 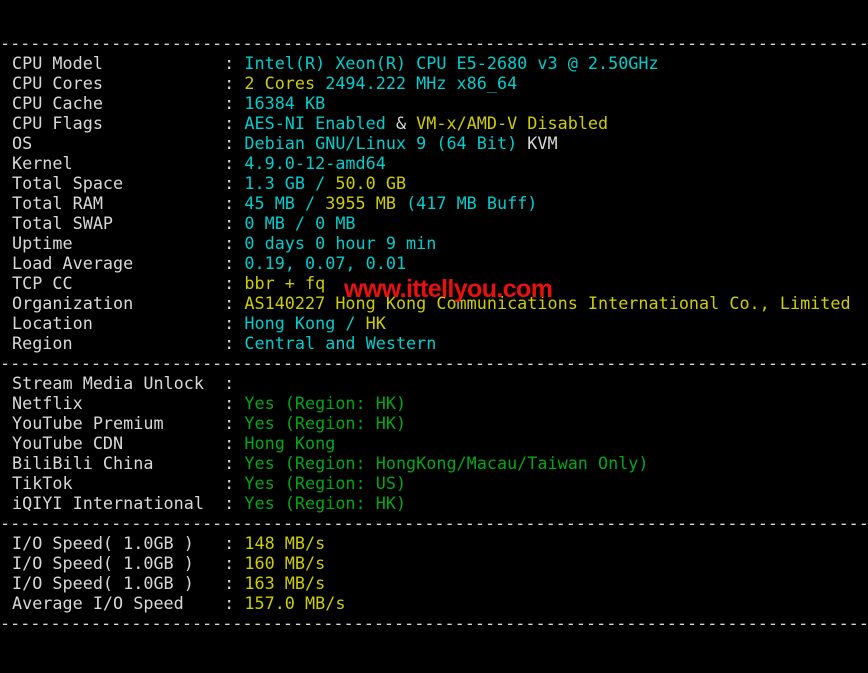 I want to click on info-row: I/O Speed( 1.0GB ) : 160 MB/s, so click(x=434, y=563).